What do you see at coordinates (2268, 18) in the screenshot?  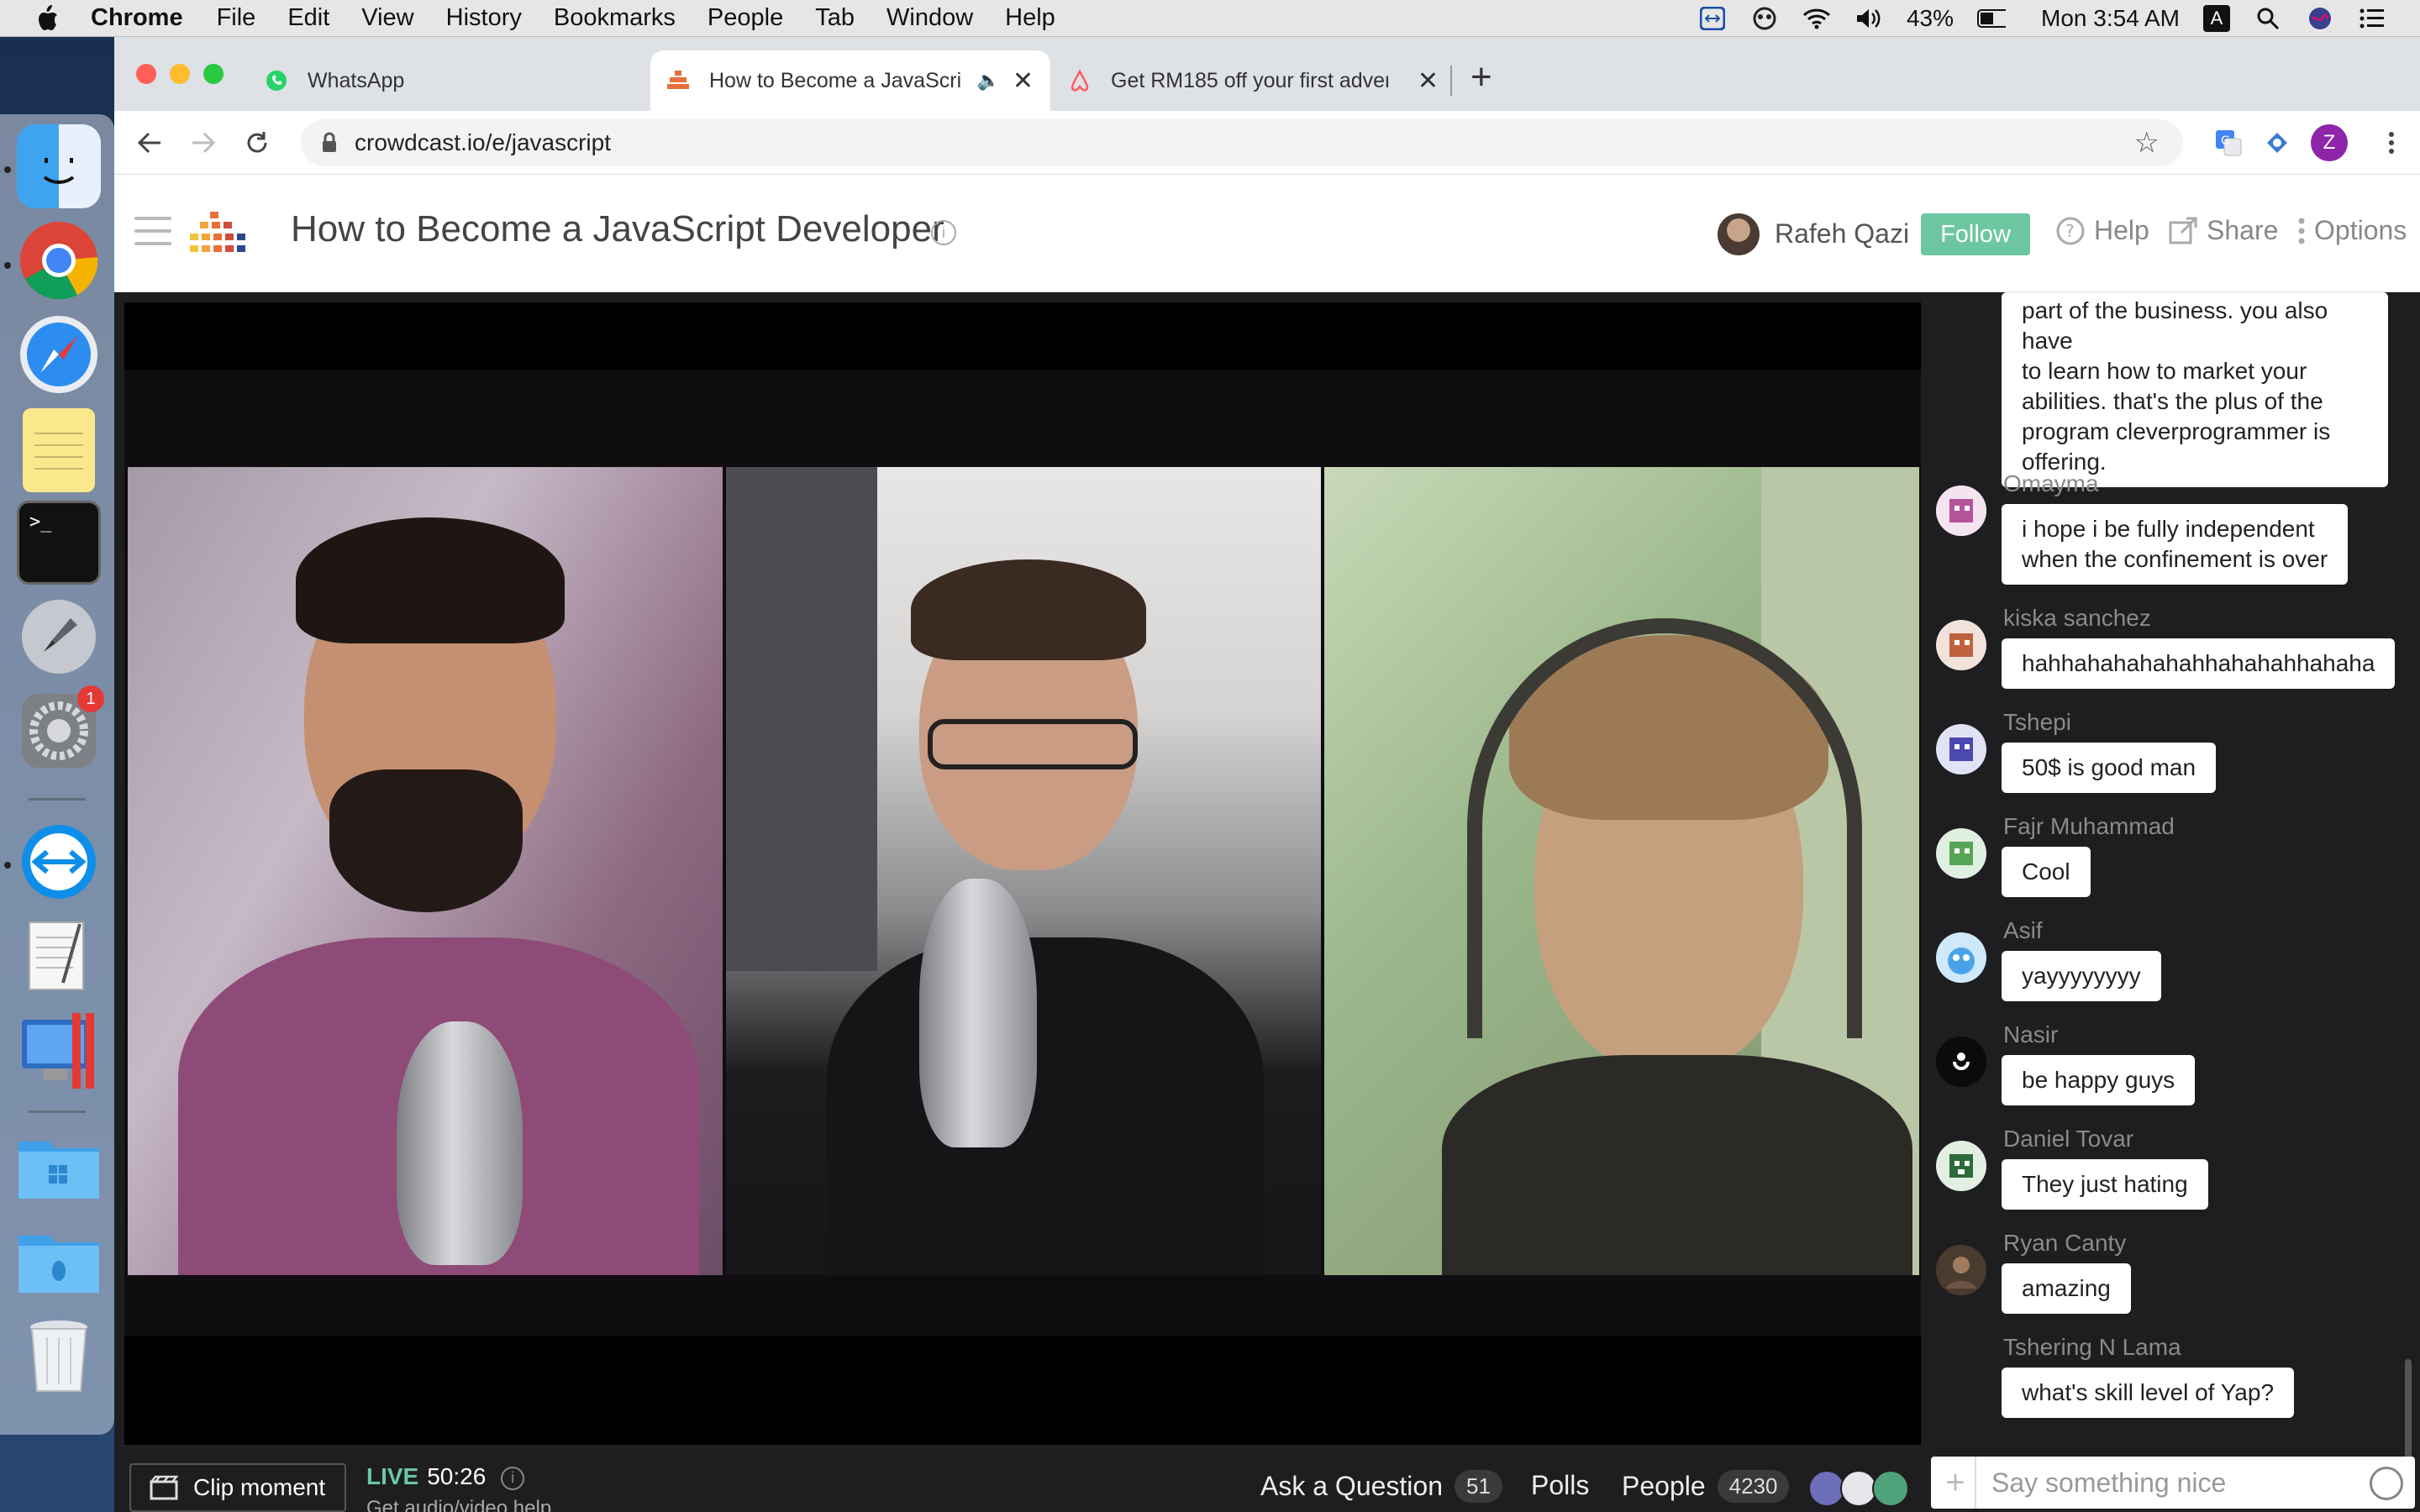 I see `spotlight-search-icon` at bounding box center [2268, 18].